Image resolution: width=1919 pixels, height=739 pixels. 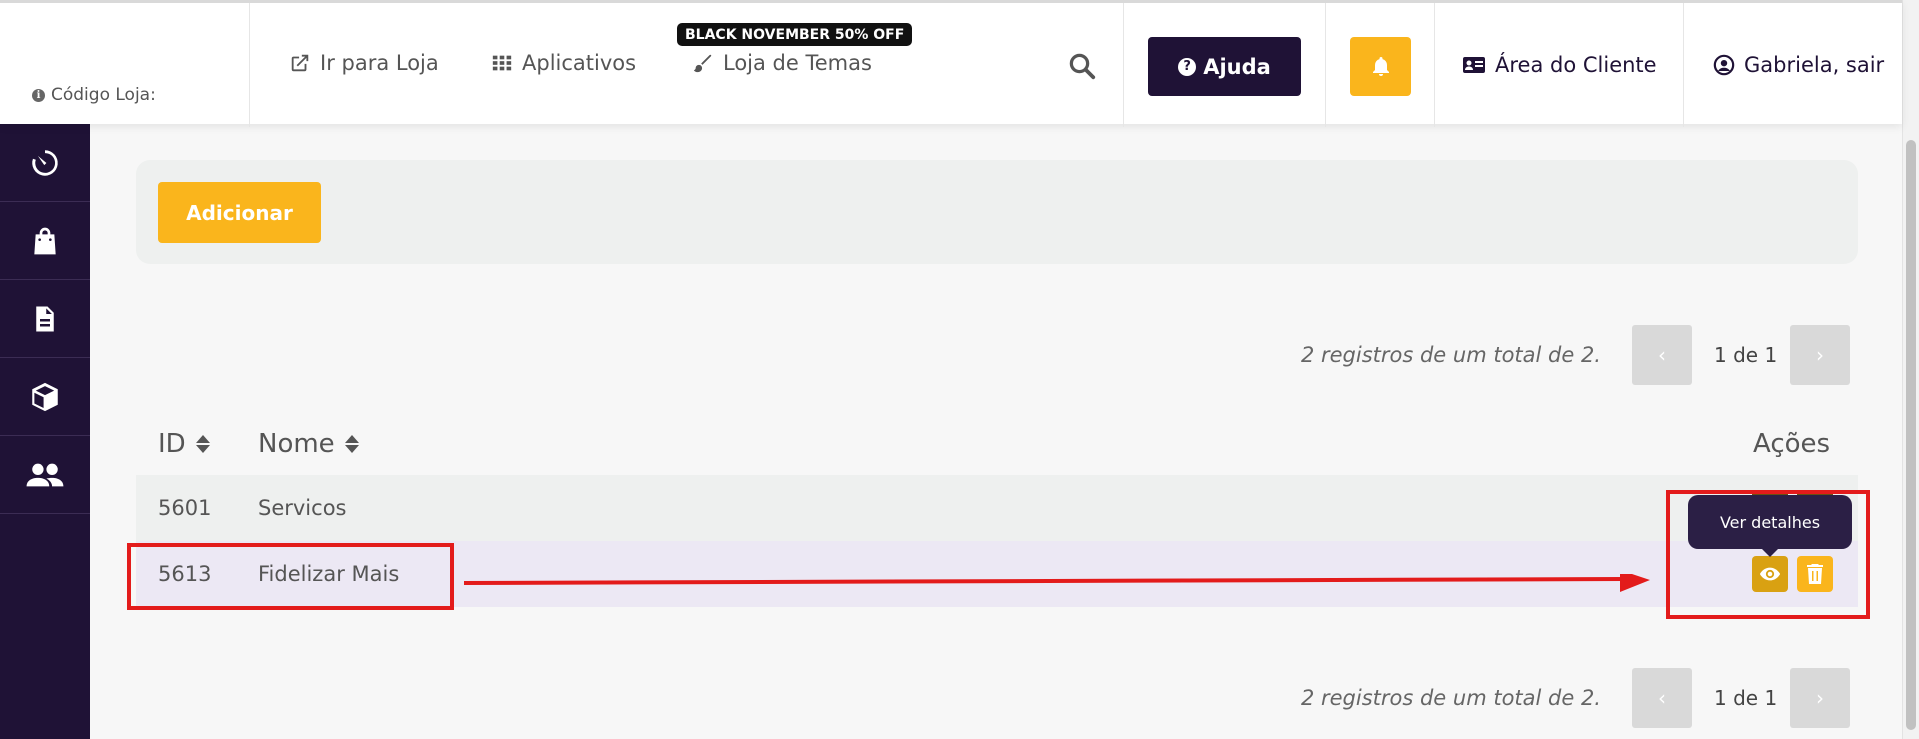 I want to click on sidebar-item-pages, so click(x=45, y=319).